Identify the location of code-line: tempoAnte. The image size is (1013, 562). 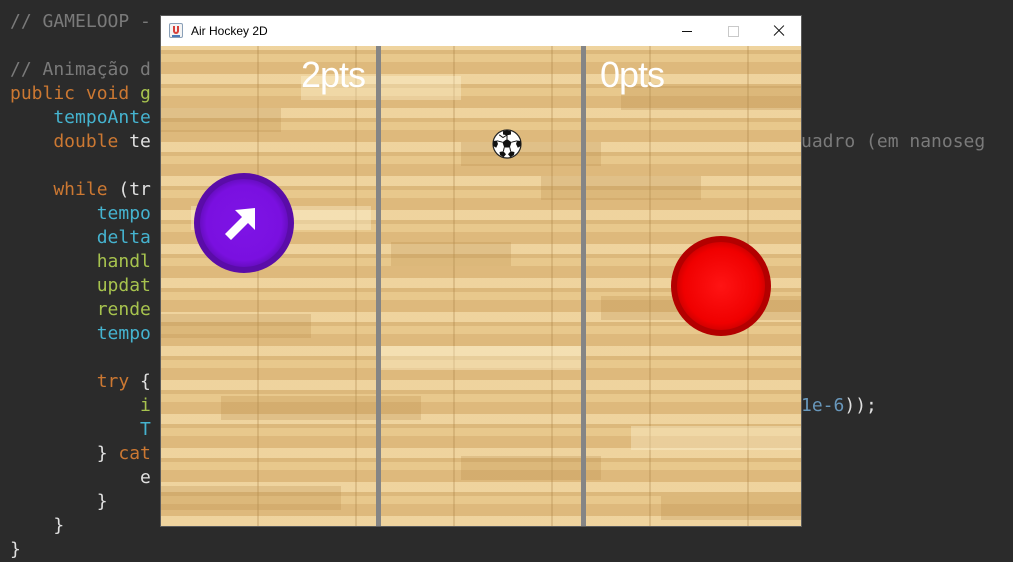
(80, 118).